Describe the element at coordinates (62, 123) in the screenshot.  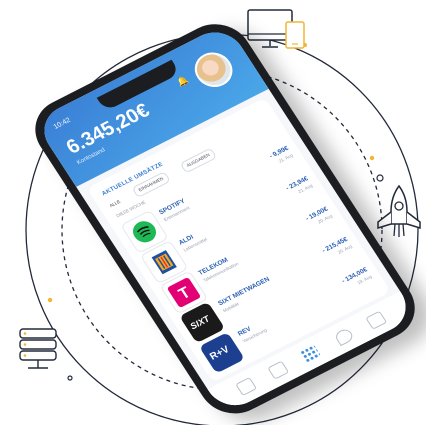
I see `status-time: 10:42` at that location.